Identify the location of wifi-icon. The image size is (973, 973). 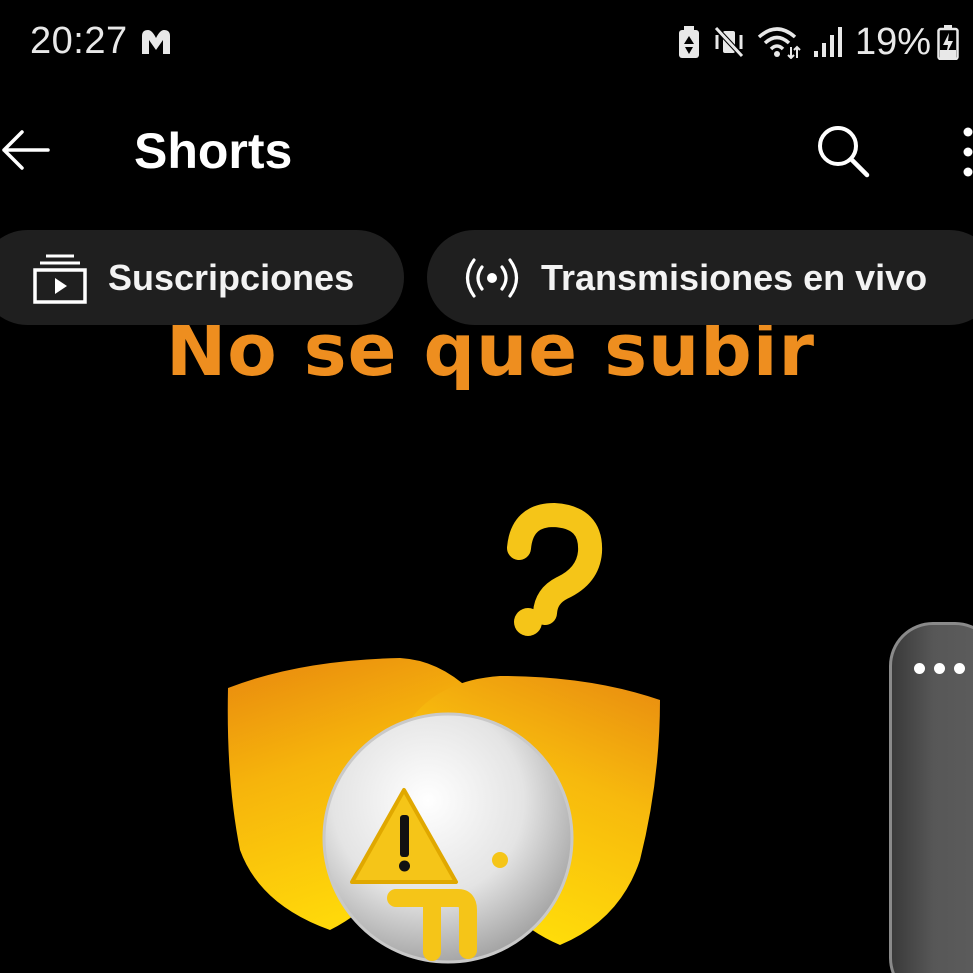
(779, 43).